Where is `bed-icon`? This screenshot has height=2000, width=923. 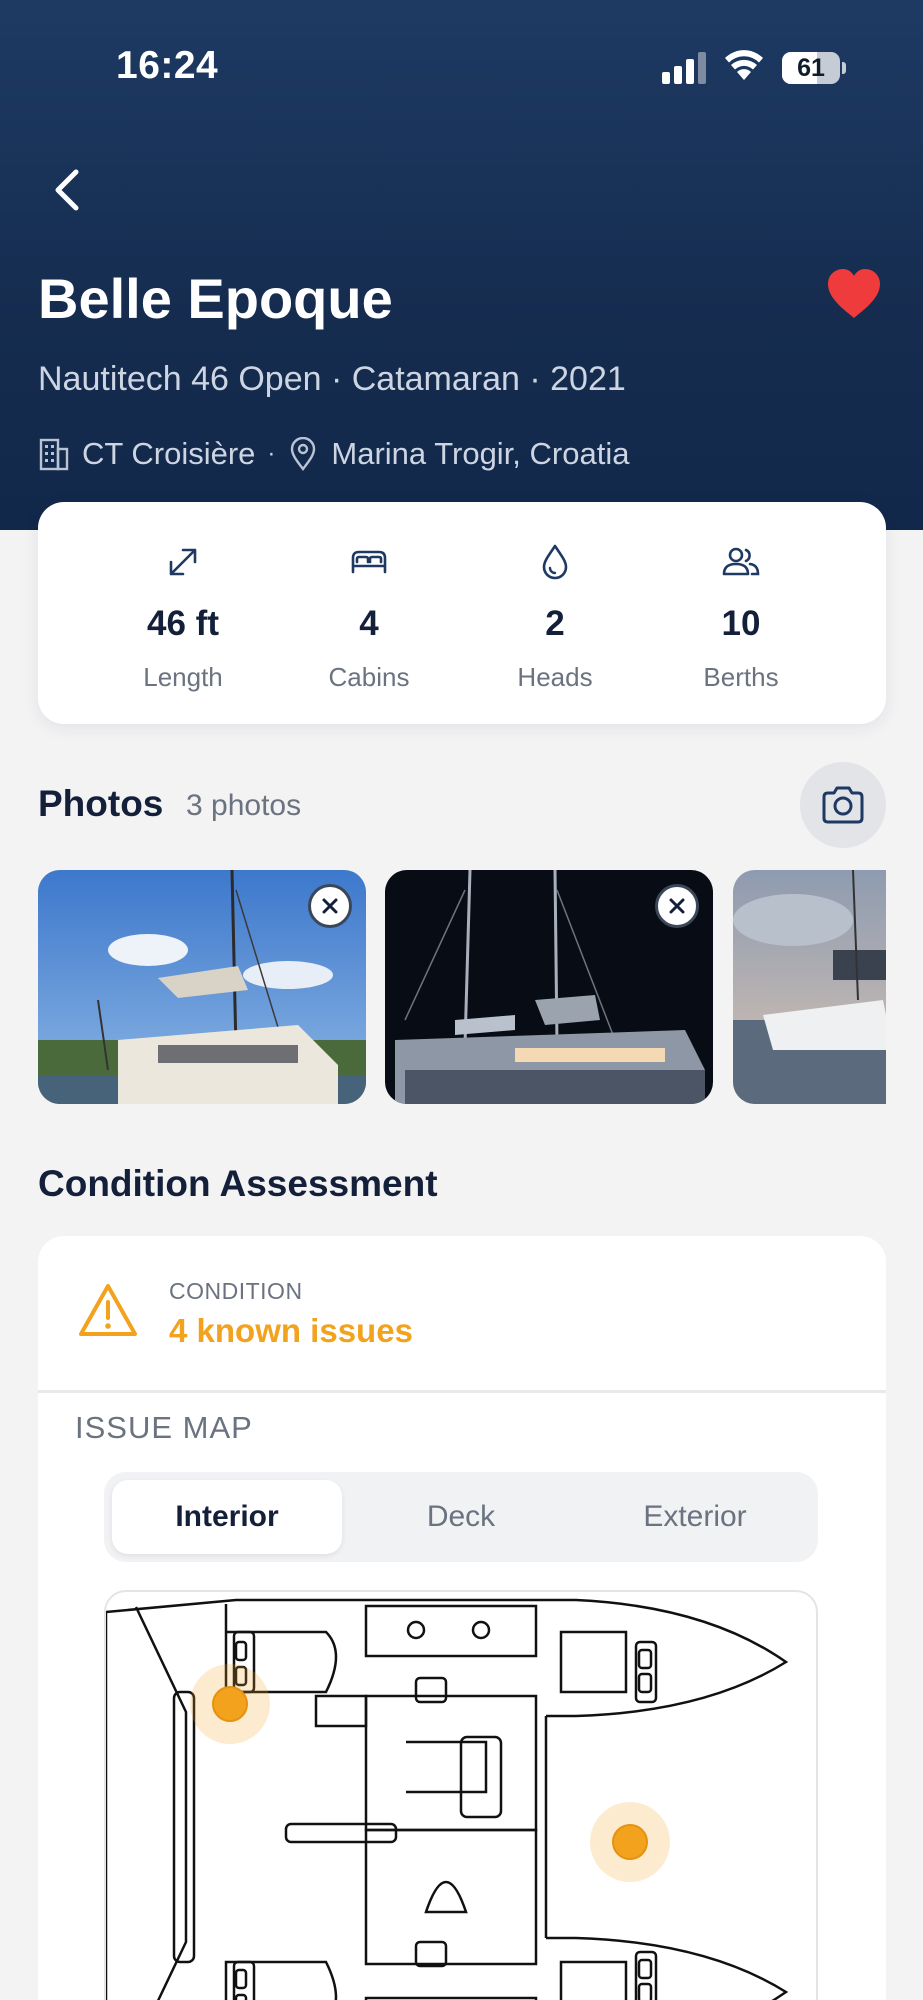 bed-icon is located at coordinates (369, 562).